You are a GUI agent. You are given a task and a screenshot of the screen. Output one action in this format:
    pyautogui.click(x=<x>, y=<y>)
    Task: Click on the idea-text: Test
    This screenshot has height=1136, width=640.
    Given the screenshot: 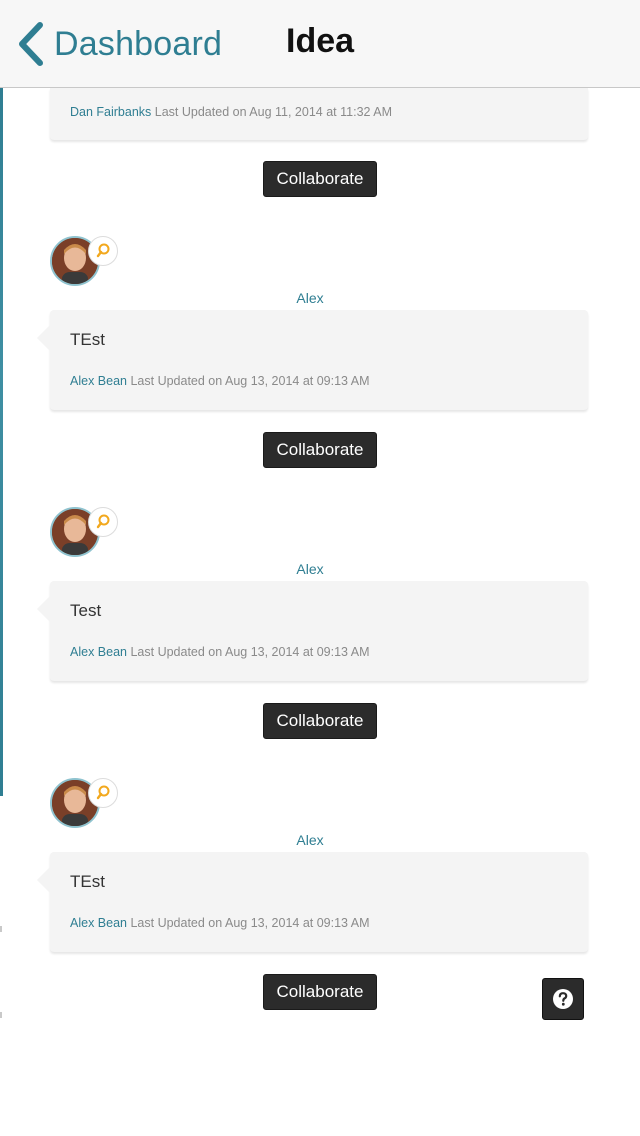 What is the action you would take?
    pyautogui.click(x=86, y=610)
    